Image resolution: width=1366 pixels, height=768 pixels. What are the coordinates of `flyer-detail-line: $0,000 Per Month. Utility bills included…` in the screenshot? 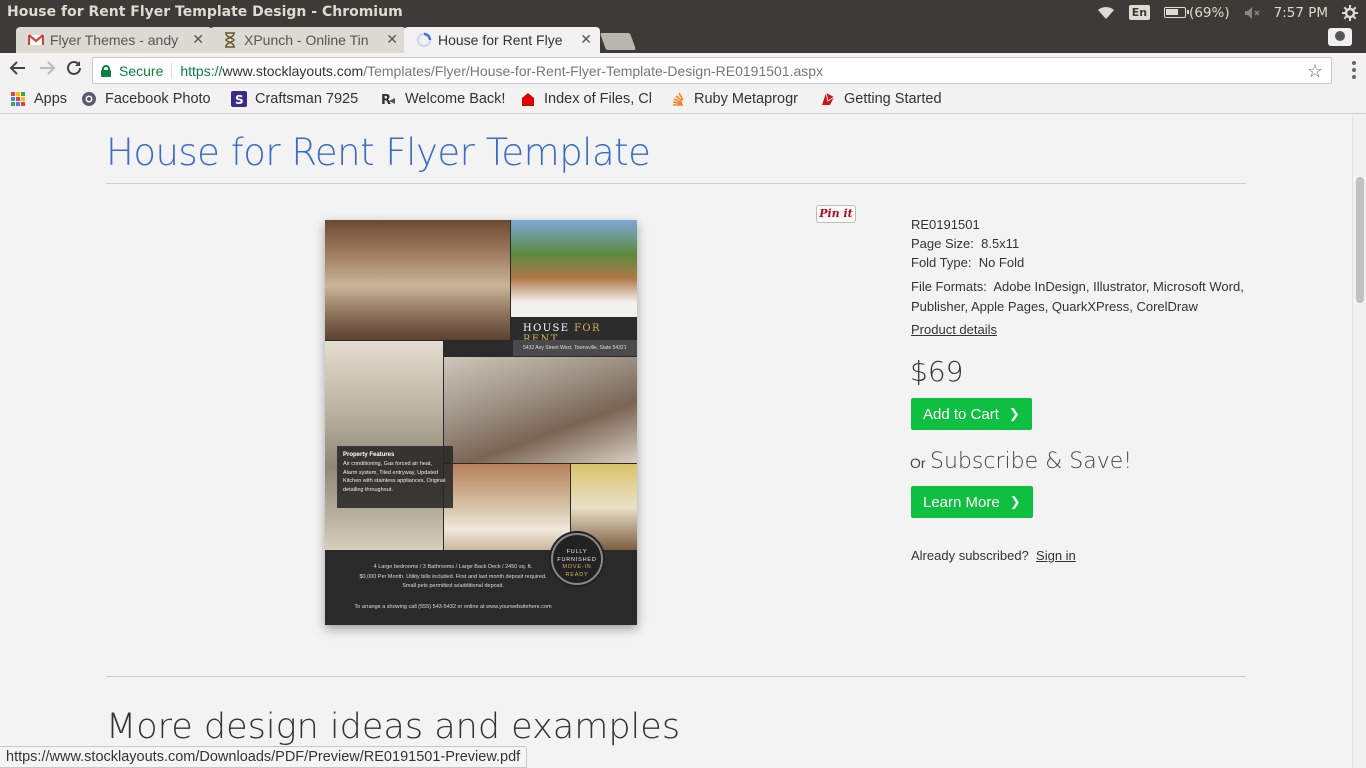 It's located at (453, 577).